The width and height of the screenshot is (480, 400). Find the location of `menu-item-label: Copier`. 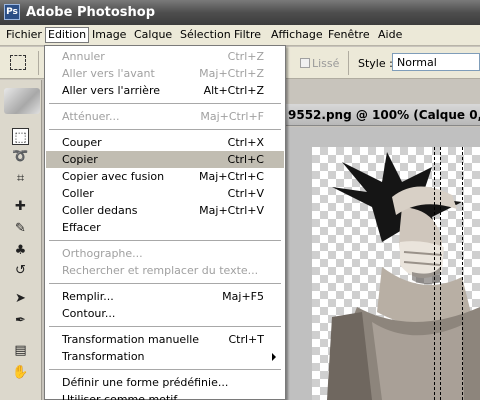

menu-item-label: Copier is located at coordinates (80, 159).